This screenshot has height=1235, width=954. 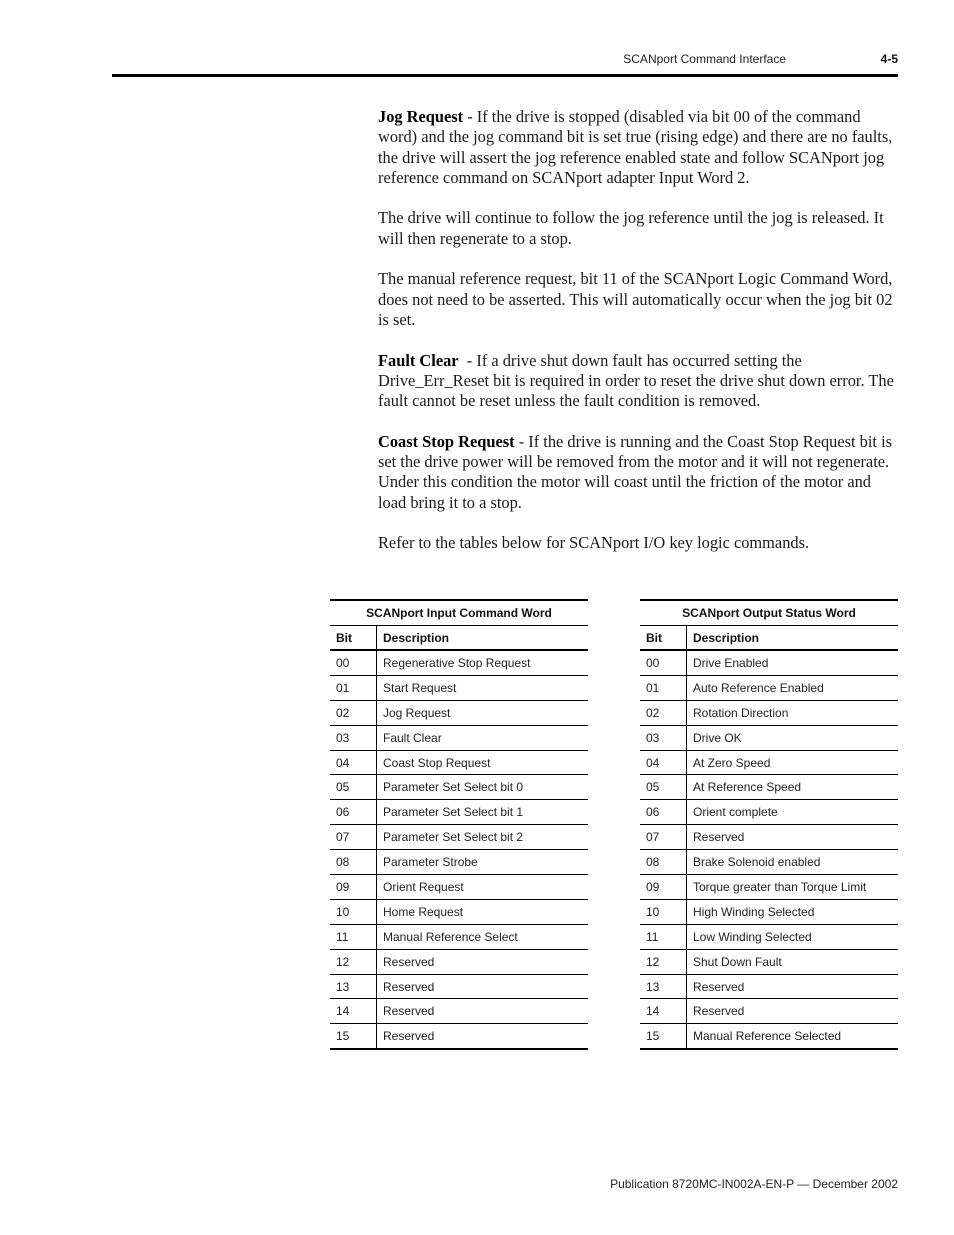 I want to click on table-row: 08 Parameter Strobe, so click(x=459, y=862).